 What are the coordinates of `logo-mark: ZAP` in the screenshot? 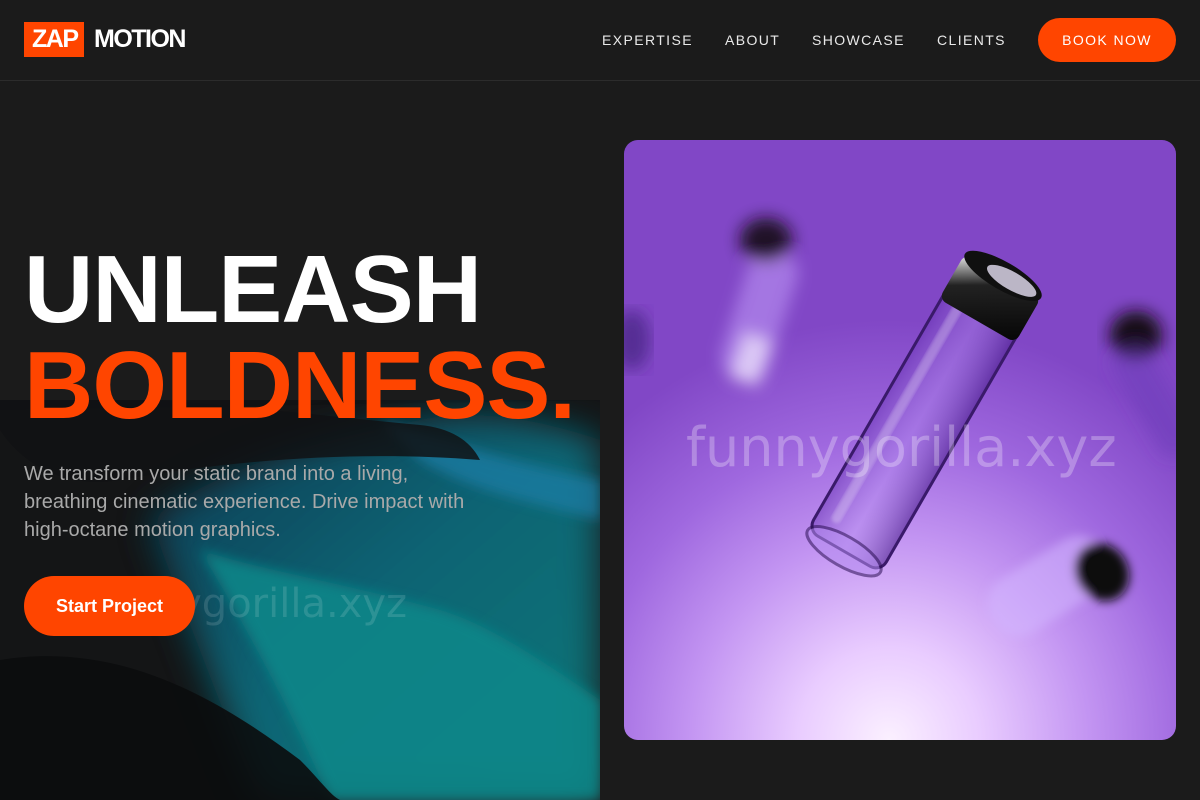 It's located at (54, 39).